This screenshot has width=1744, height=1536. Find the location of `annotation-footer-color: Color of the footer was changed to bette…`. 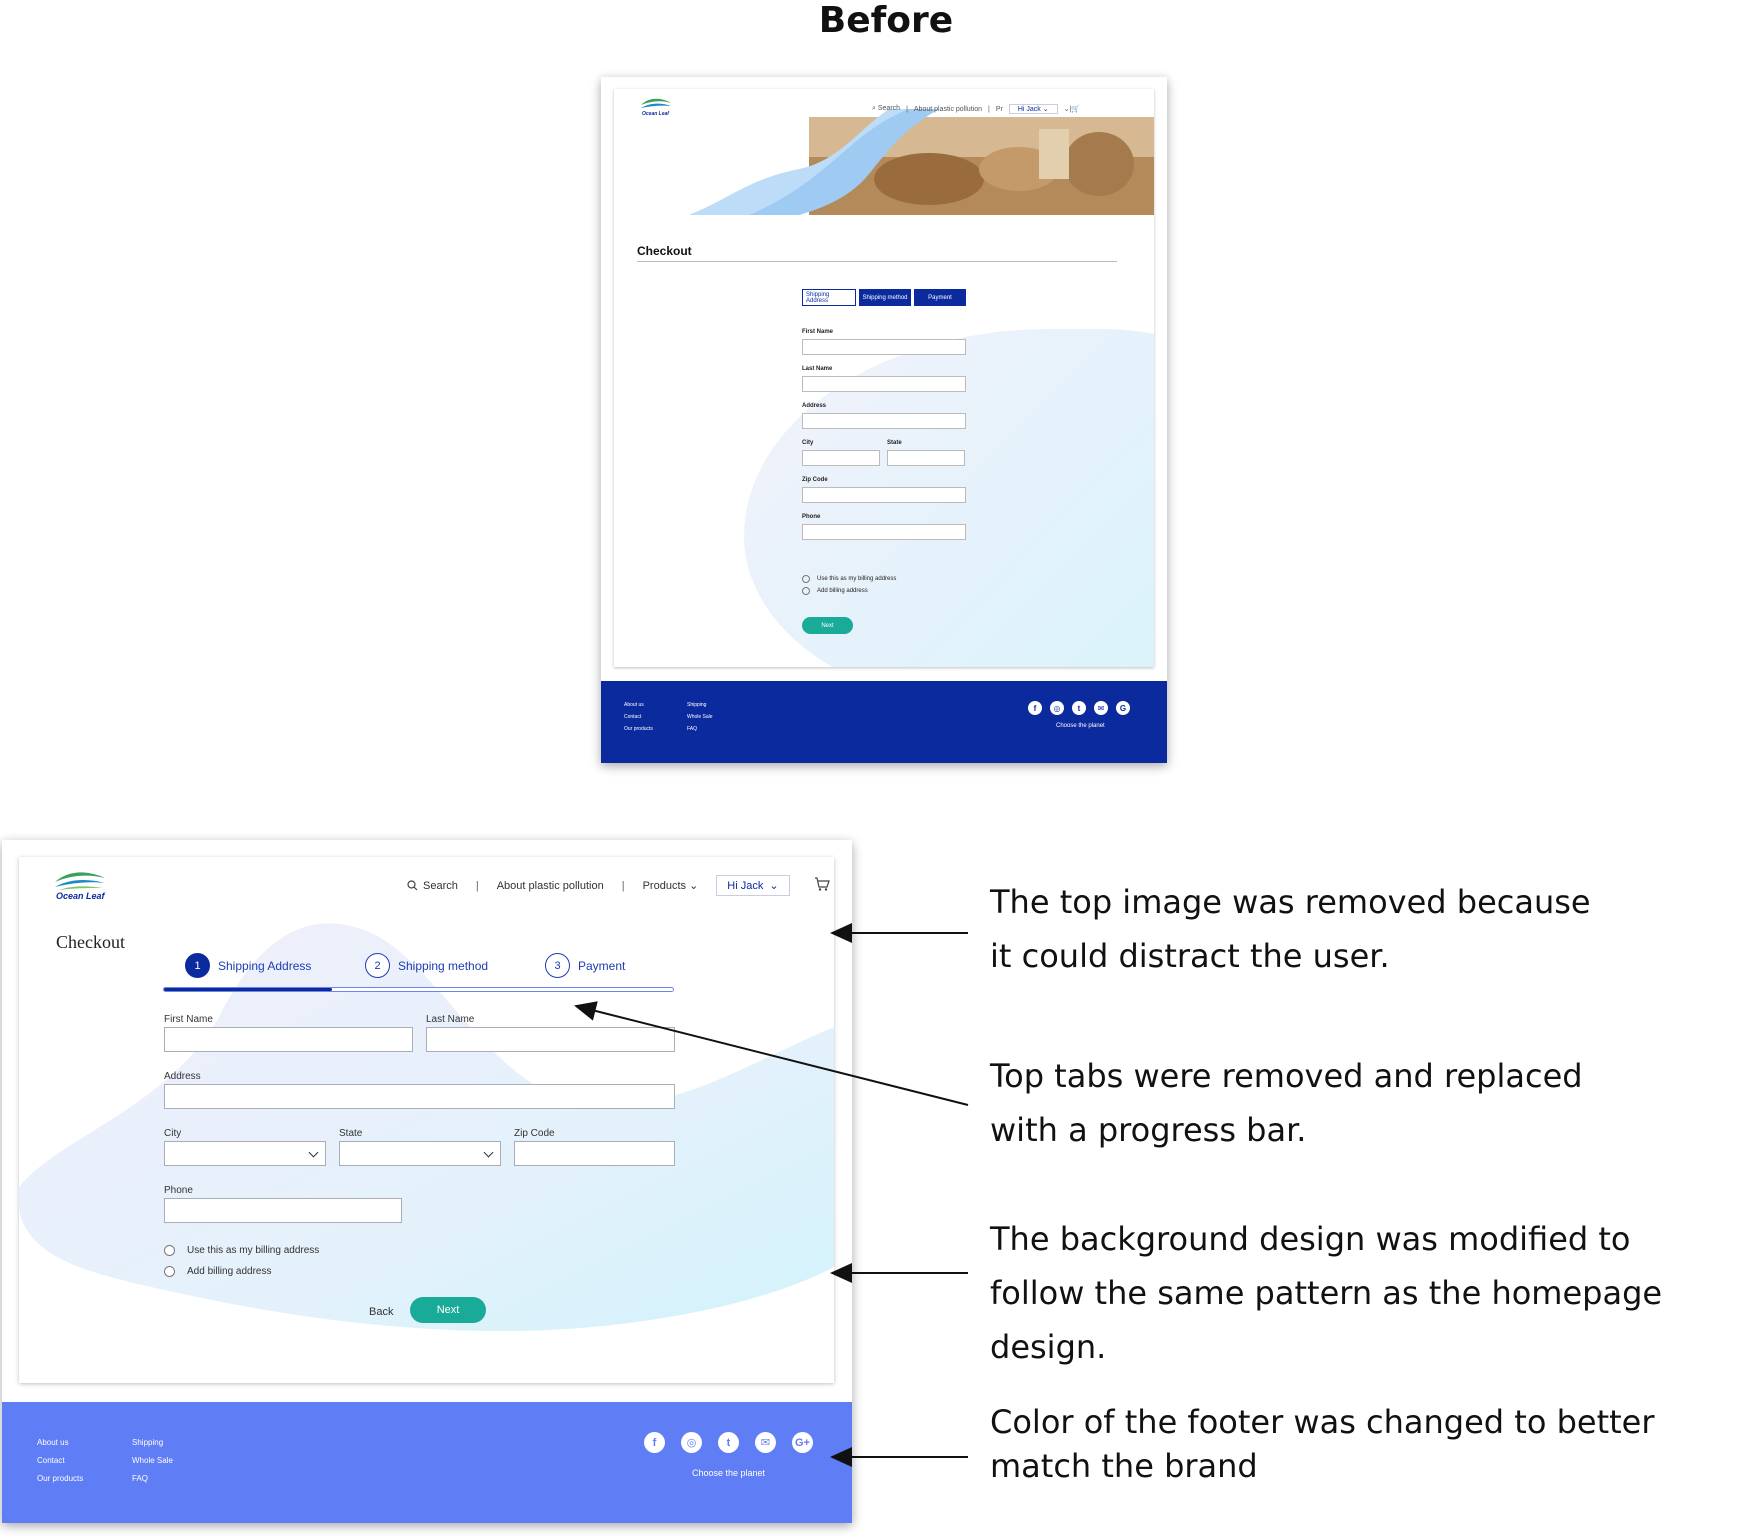

annotation-footer-color: Color of the footer was changed to bette… is located at coordinates (1322, 1444).